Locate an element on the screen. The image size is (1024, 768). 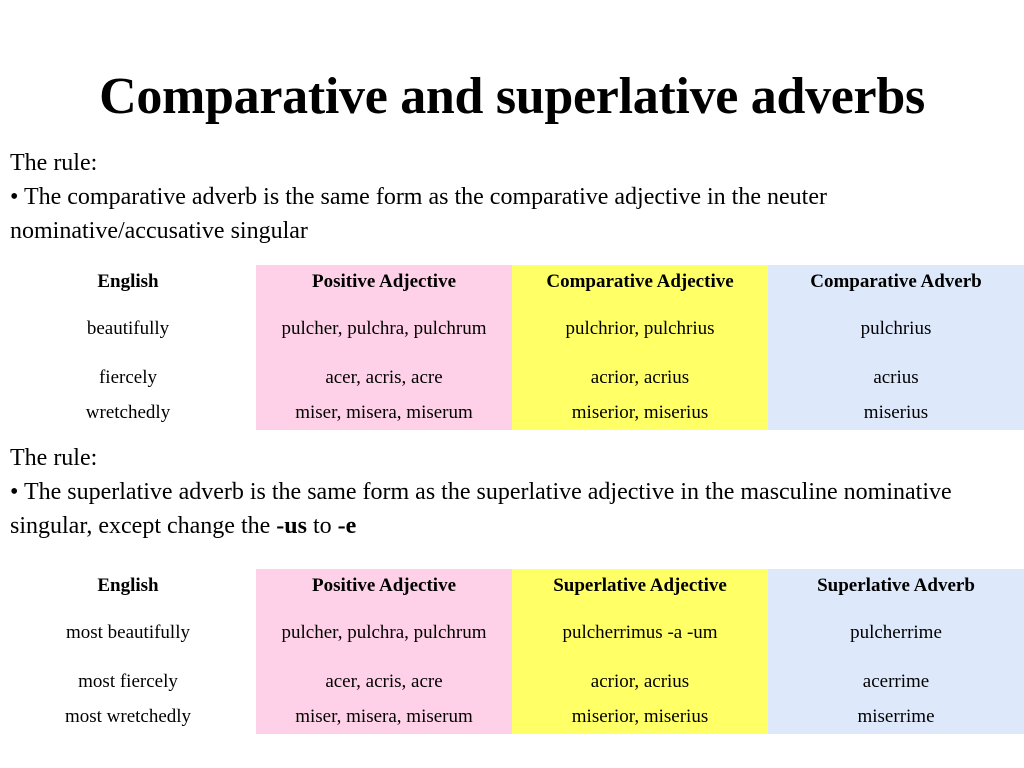
comparative-adjective-cell: miserior, miserius is located at coordinates (640, 413).